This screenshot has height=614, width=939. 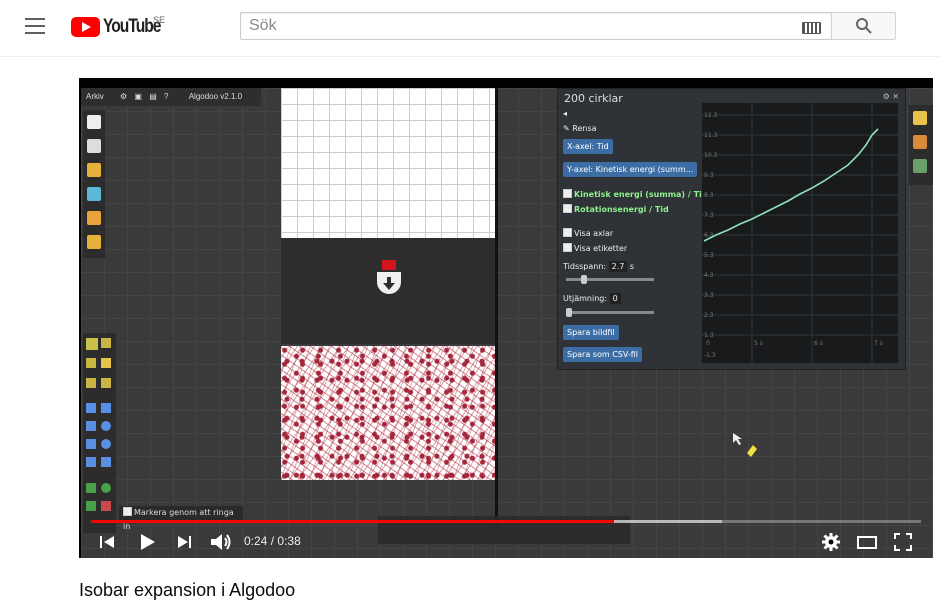 I want to click on smoothing-label: Utjämning:, so click(x=585, y=298).